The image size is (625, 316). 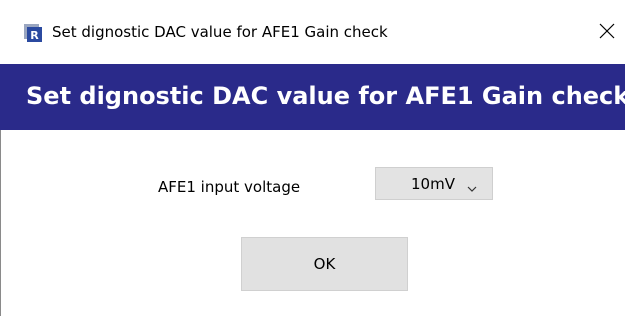 I want to click on input-voltage-select: 10mV, so click(x=434, y=183).